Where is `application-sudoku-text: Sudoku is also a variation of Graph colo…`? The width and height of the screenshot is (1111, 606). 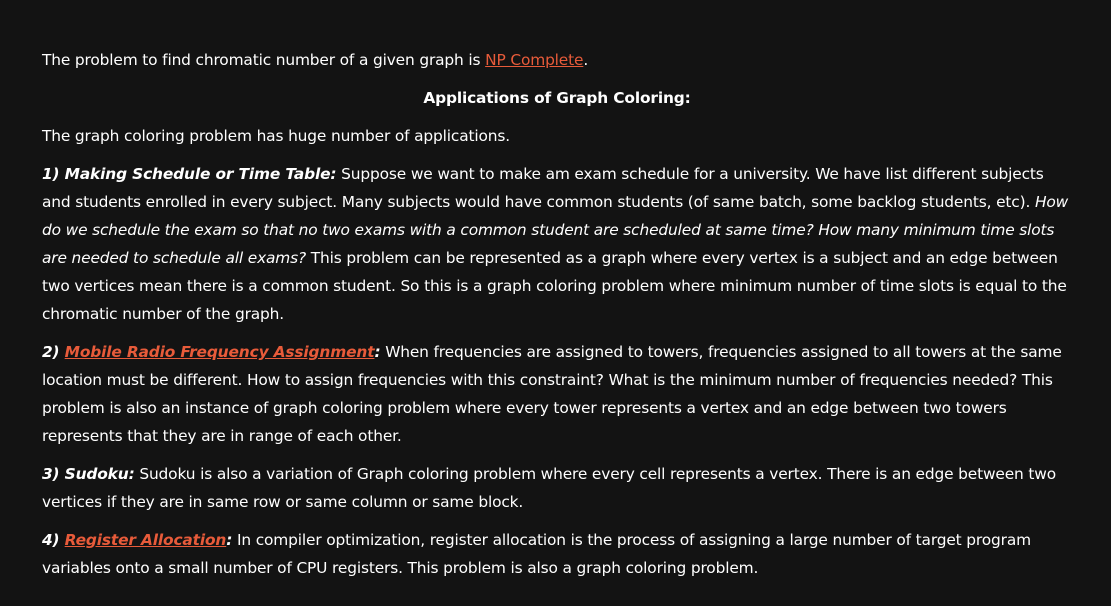 application-sudoku-text: Sudoku is also a variation of Graph colo… is located at coordinates (549, 488).